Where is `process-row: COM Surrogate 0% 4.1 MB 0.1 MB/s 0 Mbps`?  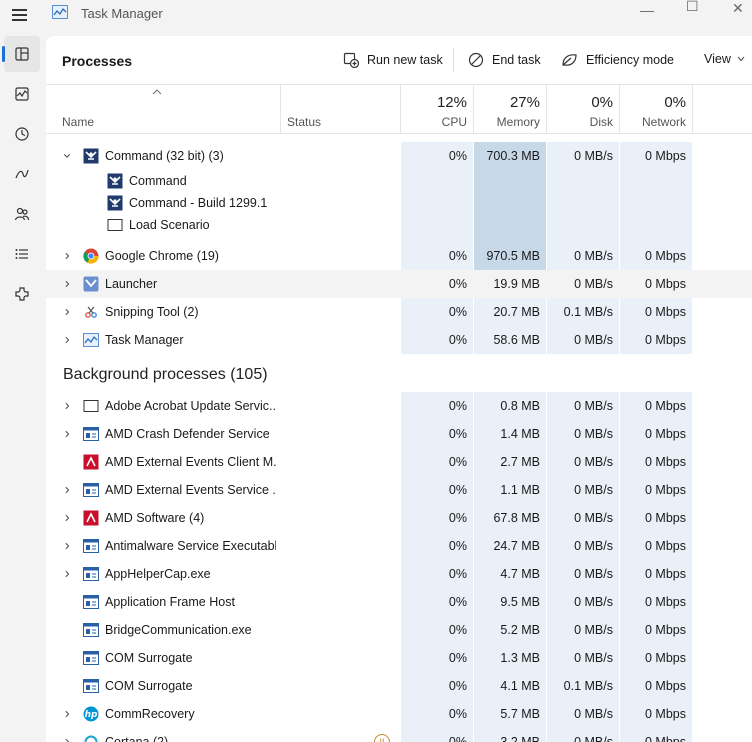 process-row: COM Surrogate 0% 4.1 MB 0.1 MB/s 0 Mbps is located at coordinates (399, 686).